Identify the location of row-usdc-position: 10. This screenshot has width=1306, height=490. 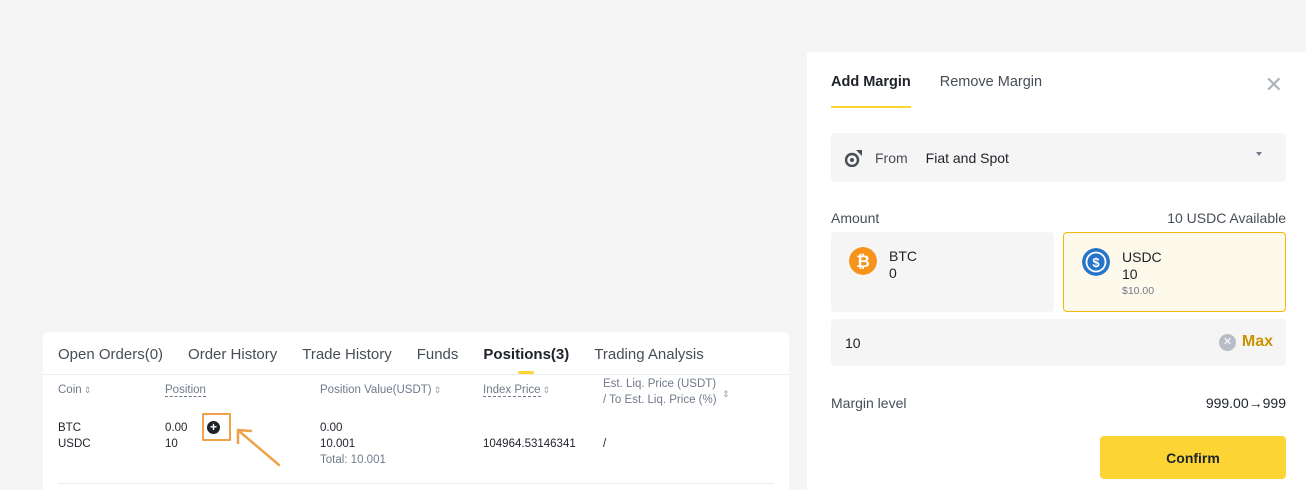
(171, 444).